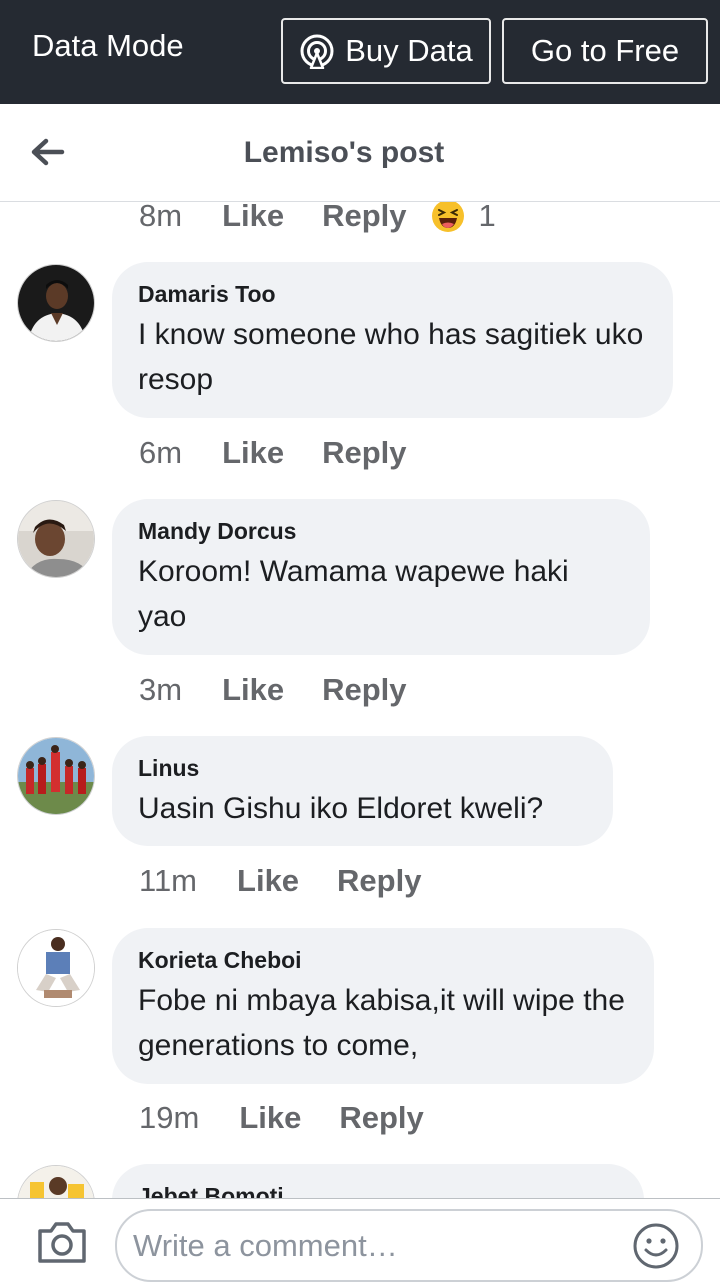 This screenshot has width=720, height=1284. Describe the element at coordinates (285, 453) in the screenshot. I see `comment-actions: 6m Like Reply` at that location.